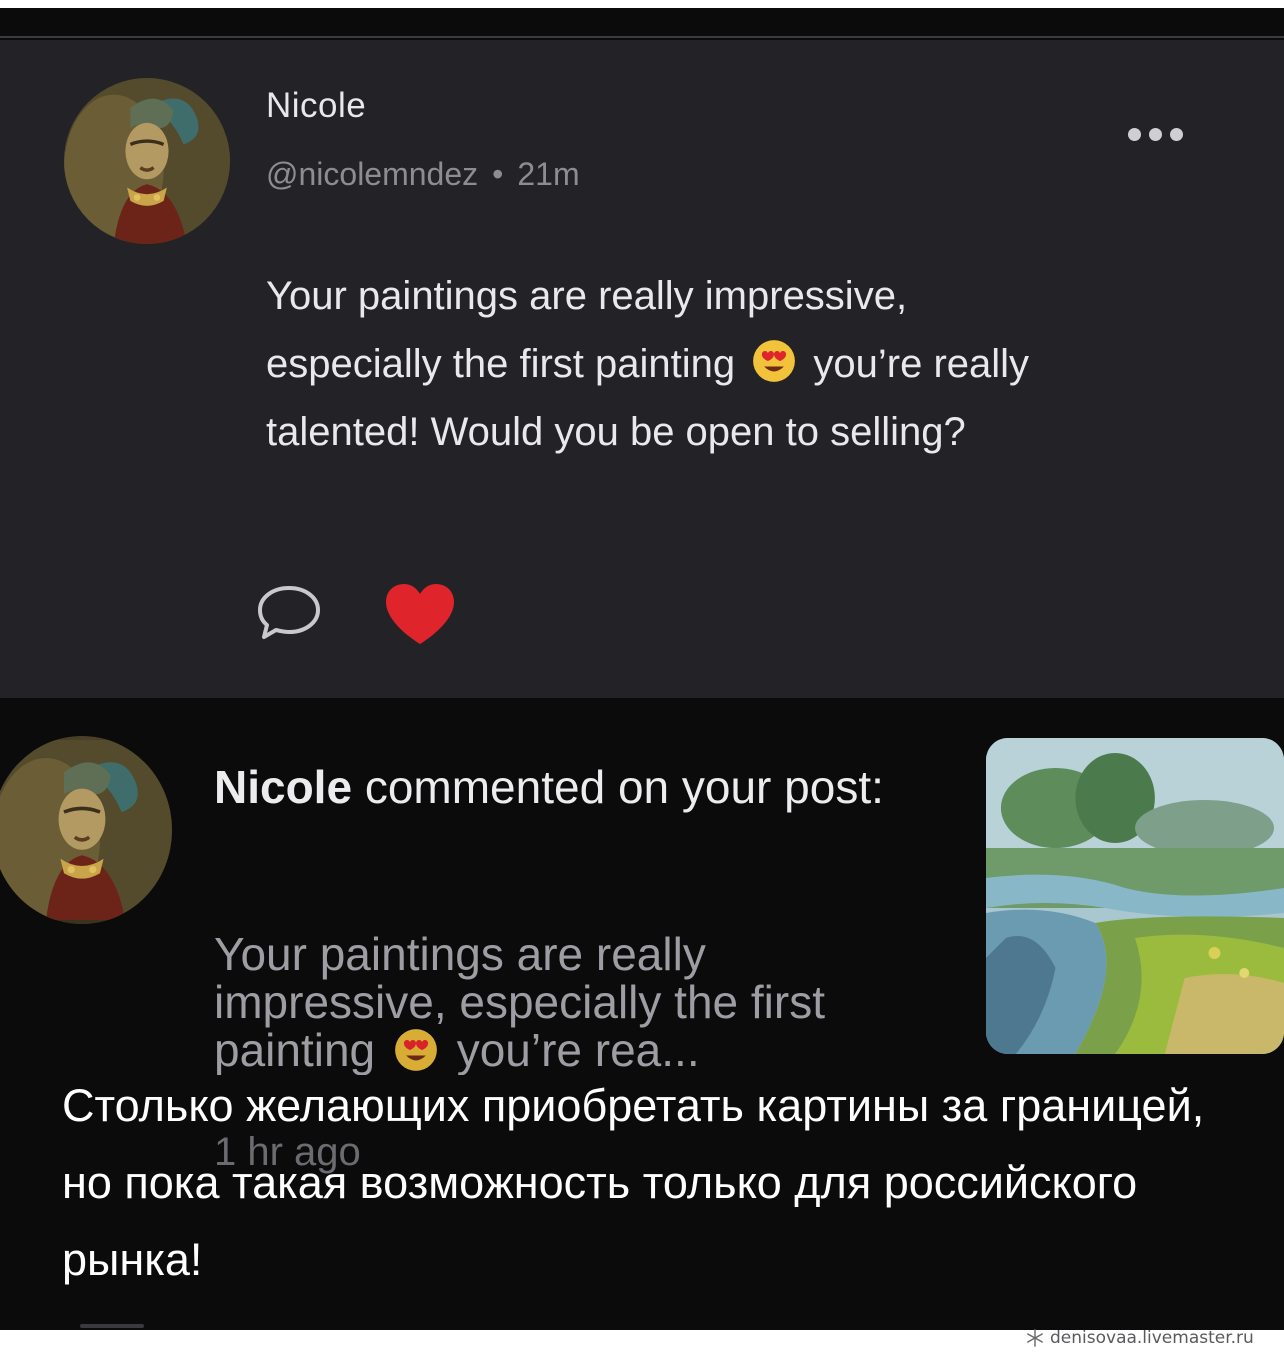  Describe the element at coordinates (420, 614) in the screenshot. I see `heart-icon` at that location.